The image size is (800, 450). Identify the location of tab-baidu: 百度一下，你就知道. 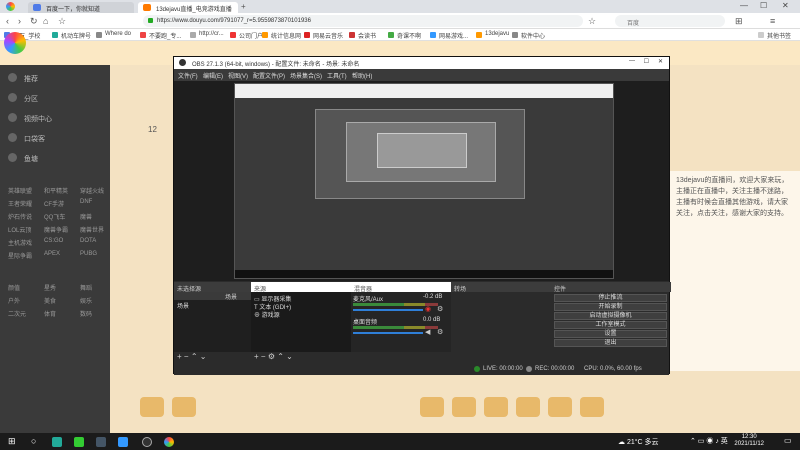
(81, 7).